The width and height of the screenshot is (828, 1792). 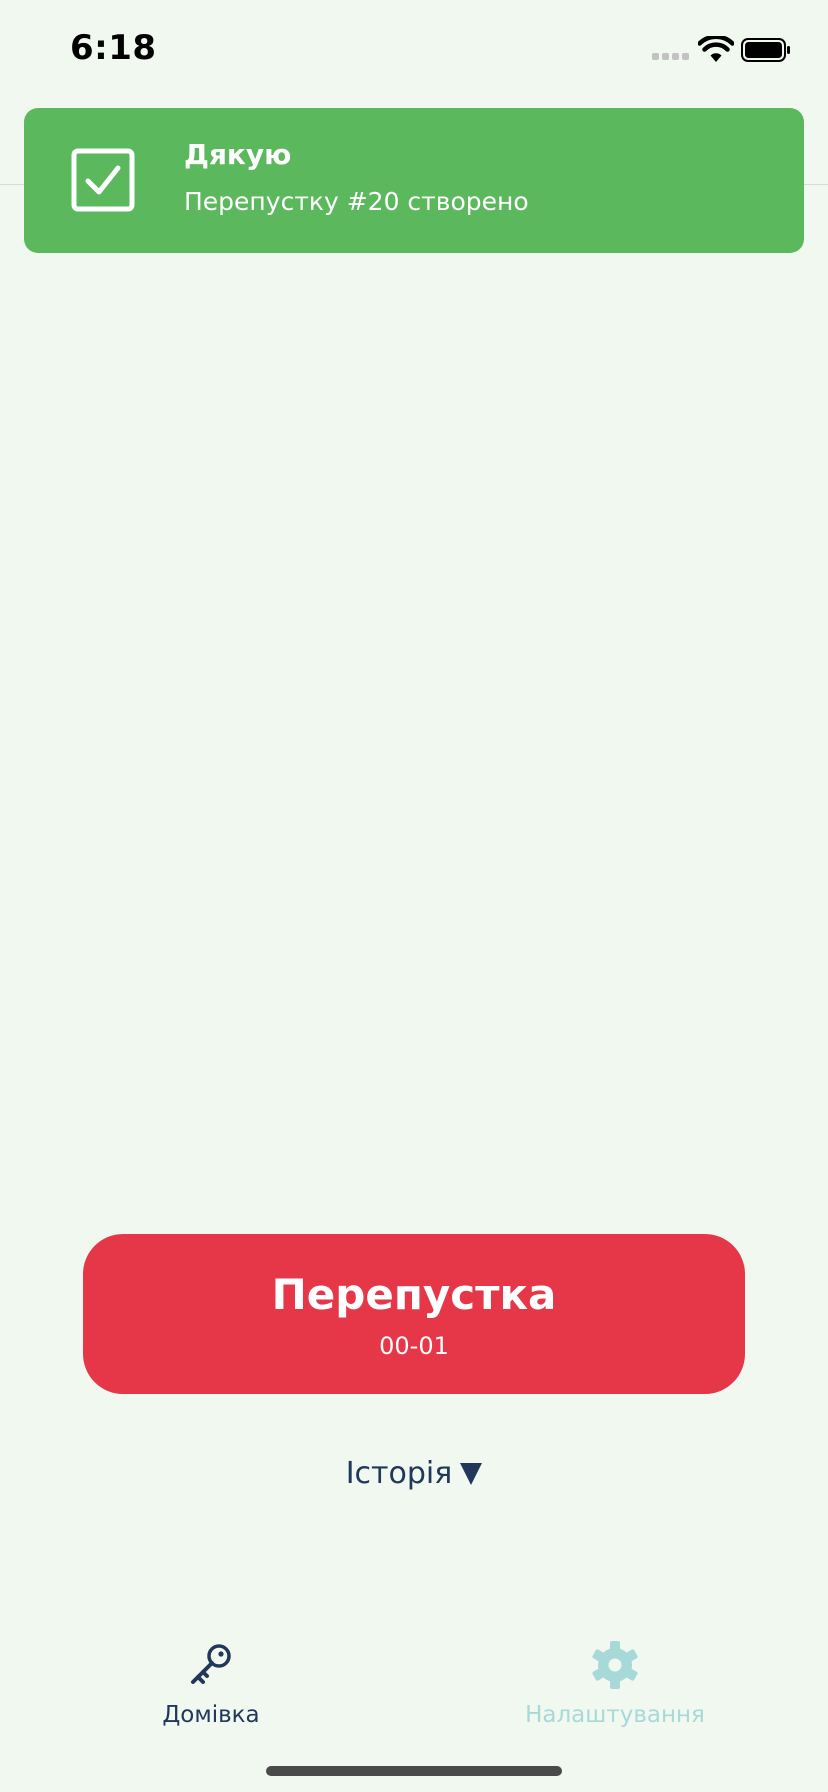 I want to click on key-icon, so click(x=211, y=1664).